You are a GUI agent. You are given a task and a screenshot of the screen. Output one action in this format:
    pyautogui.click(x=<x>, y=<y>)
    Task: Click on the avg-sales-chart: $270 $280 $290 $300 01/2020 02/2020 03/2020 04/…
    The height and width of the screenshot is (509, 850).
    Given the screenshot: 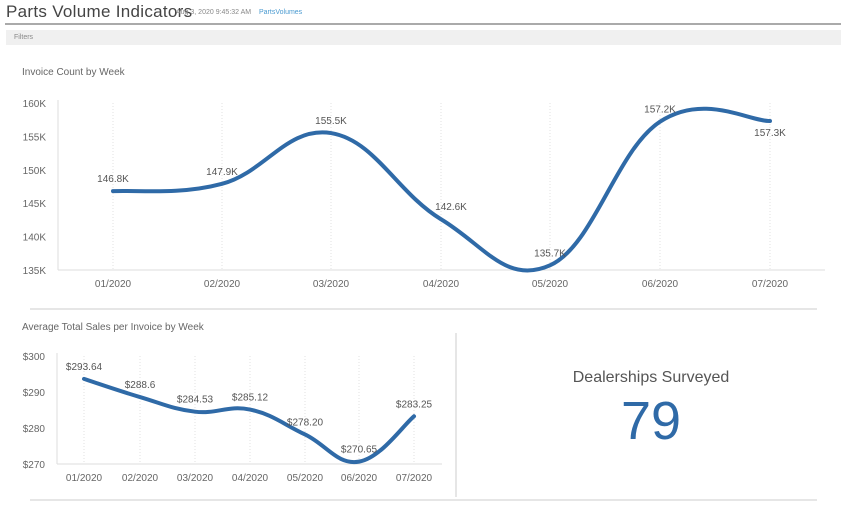 What is the action you would take?
    pyautogui.click(x=232, y=418)
    